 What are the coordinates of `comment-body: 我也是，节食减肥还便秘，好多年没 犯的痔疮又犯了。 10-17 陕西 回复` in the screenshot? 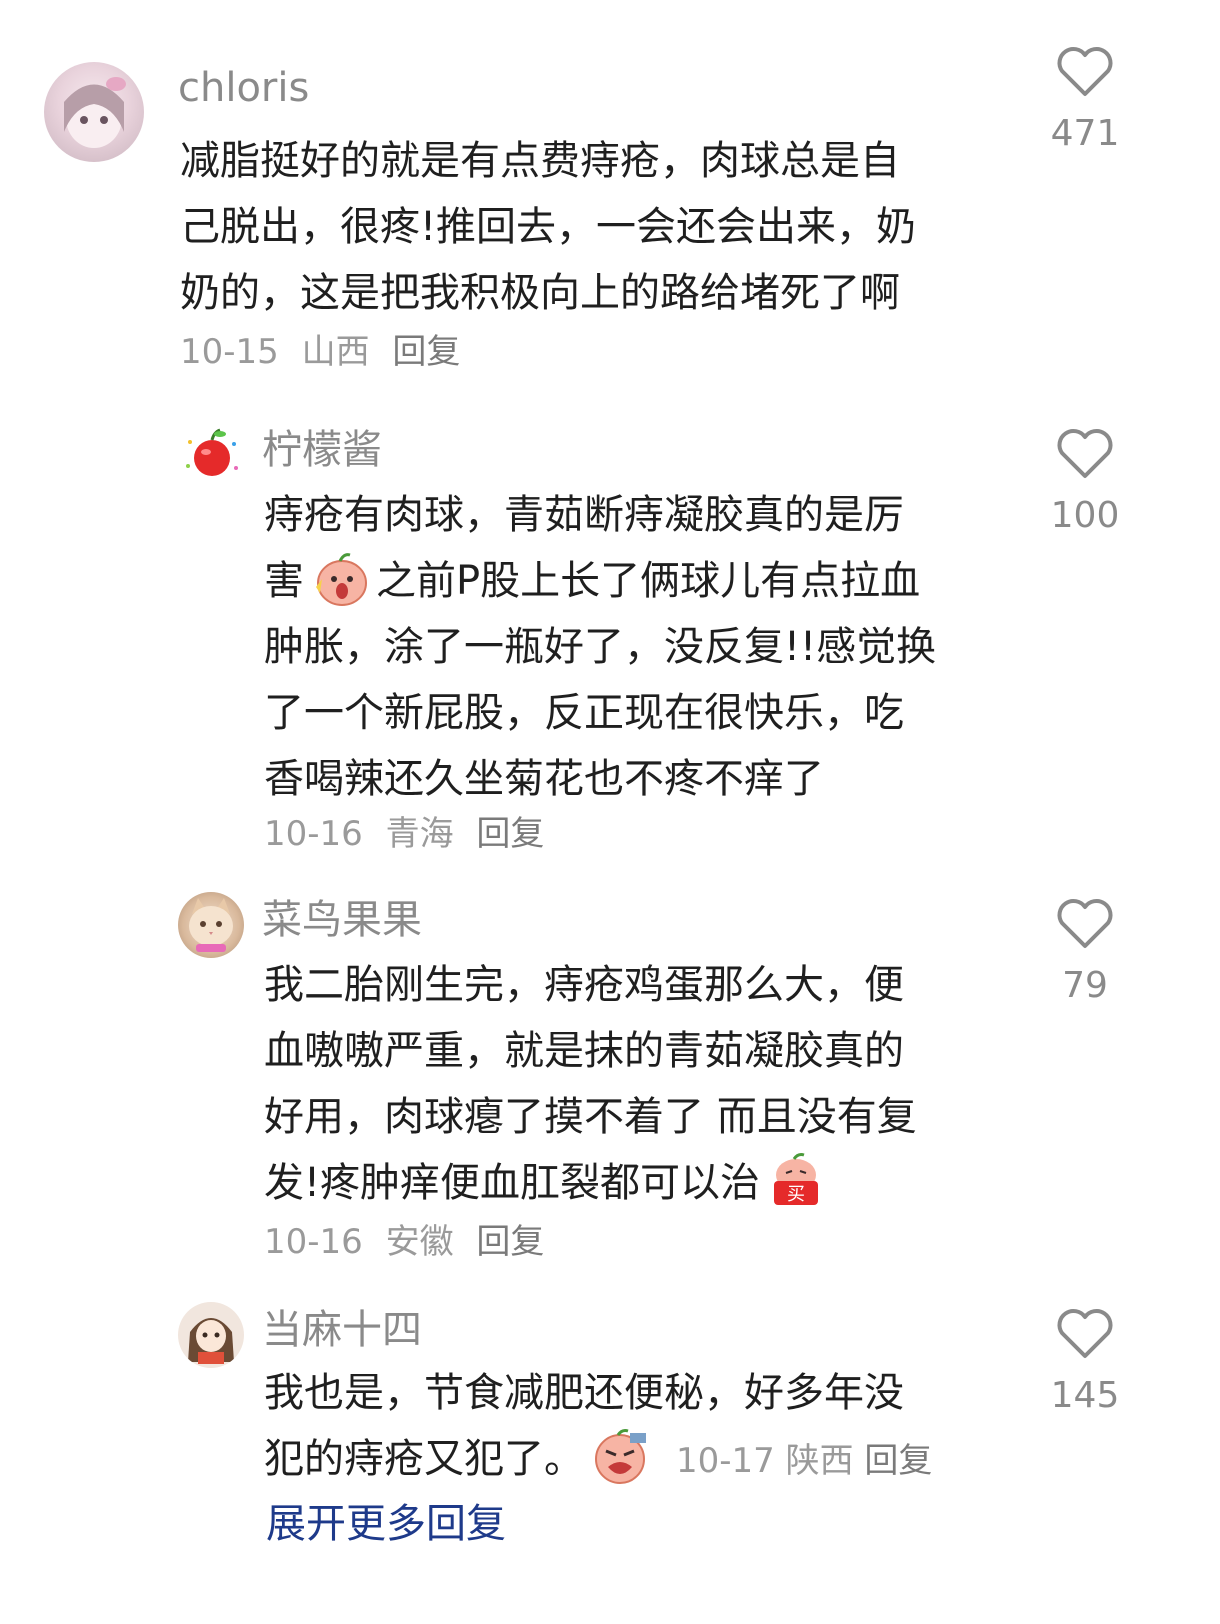 It's located at (714, 1427).